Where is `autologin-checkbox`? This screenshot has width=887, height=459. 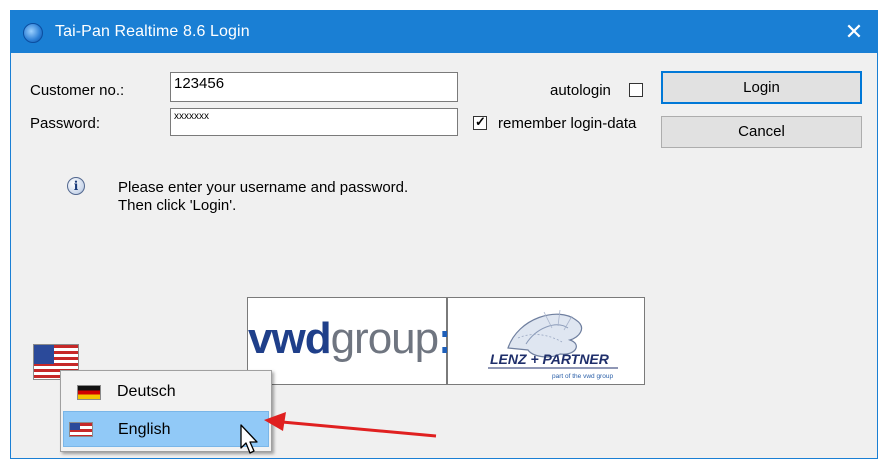
autologin-checkbox is located at coordinates (636, 90).